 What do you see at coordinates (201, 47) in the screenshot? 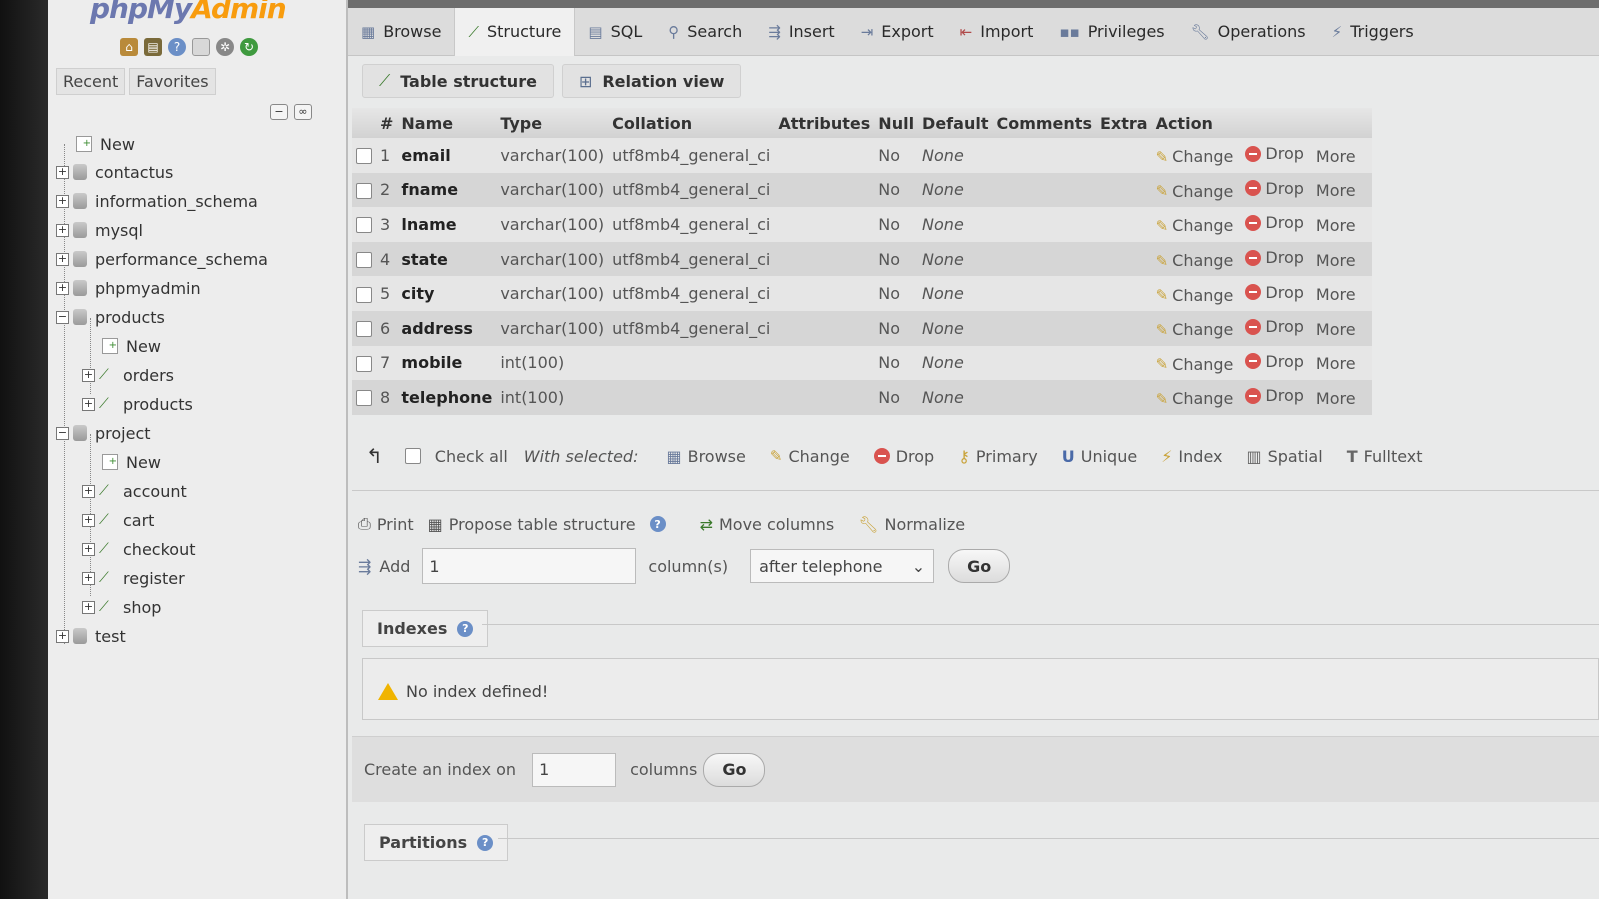
I see `docs-icon` at bounding box center [201, 47].